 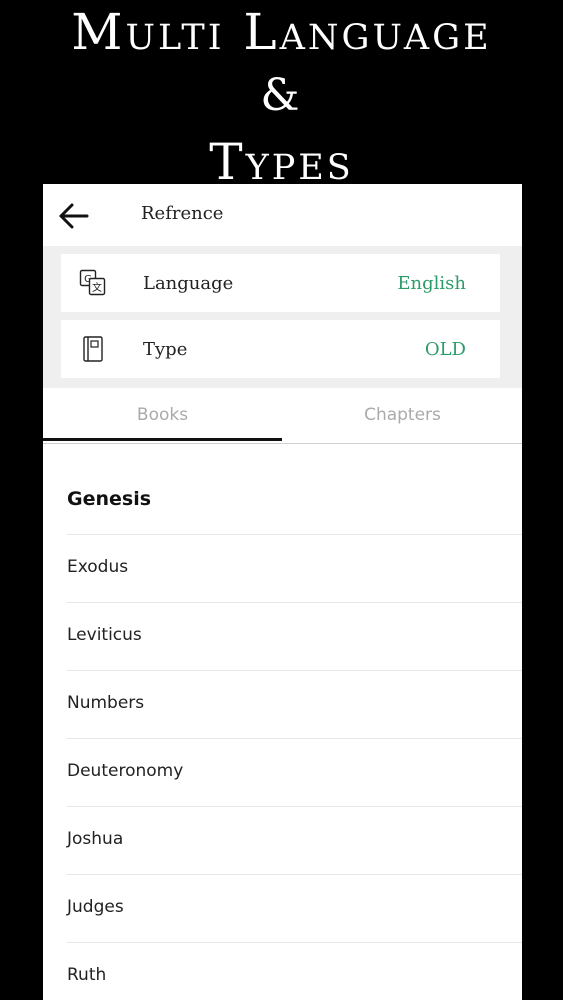 I want to click on type-label: Type, so click(x=165, y=349).